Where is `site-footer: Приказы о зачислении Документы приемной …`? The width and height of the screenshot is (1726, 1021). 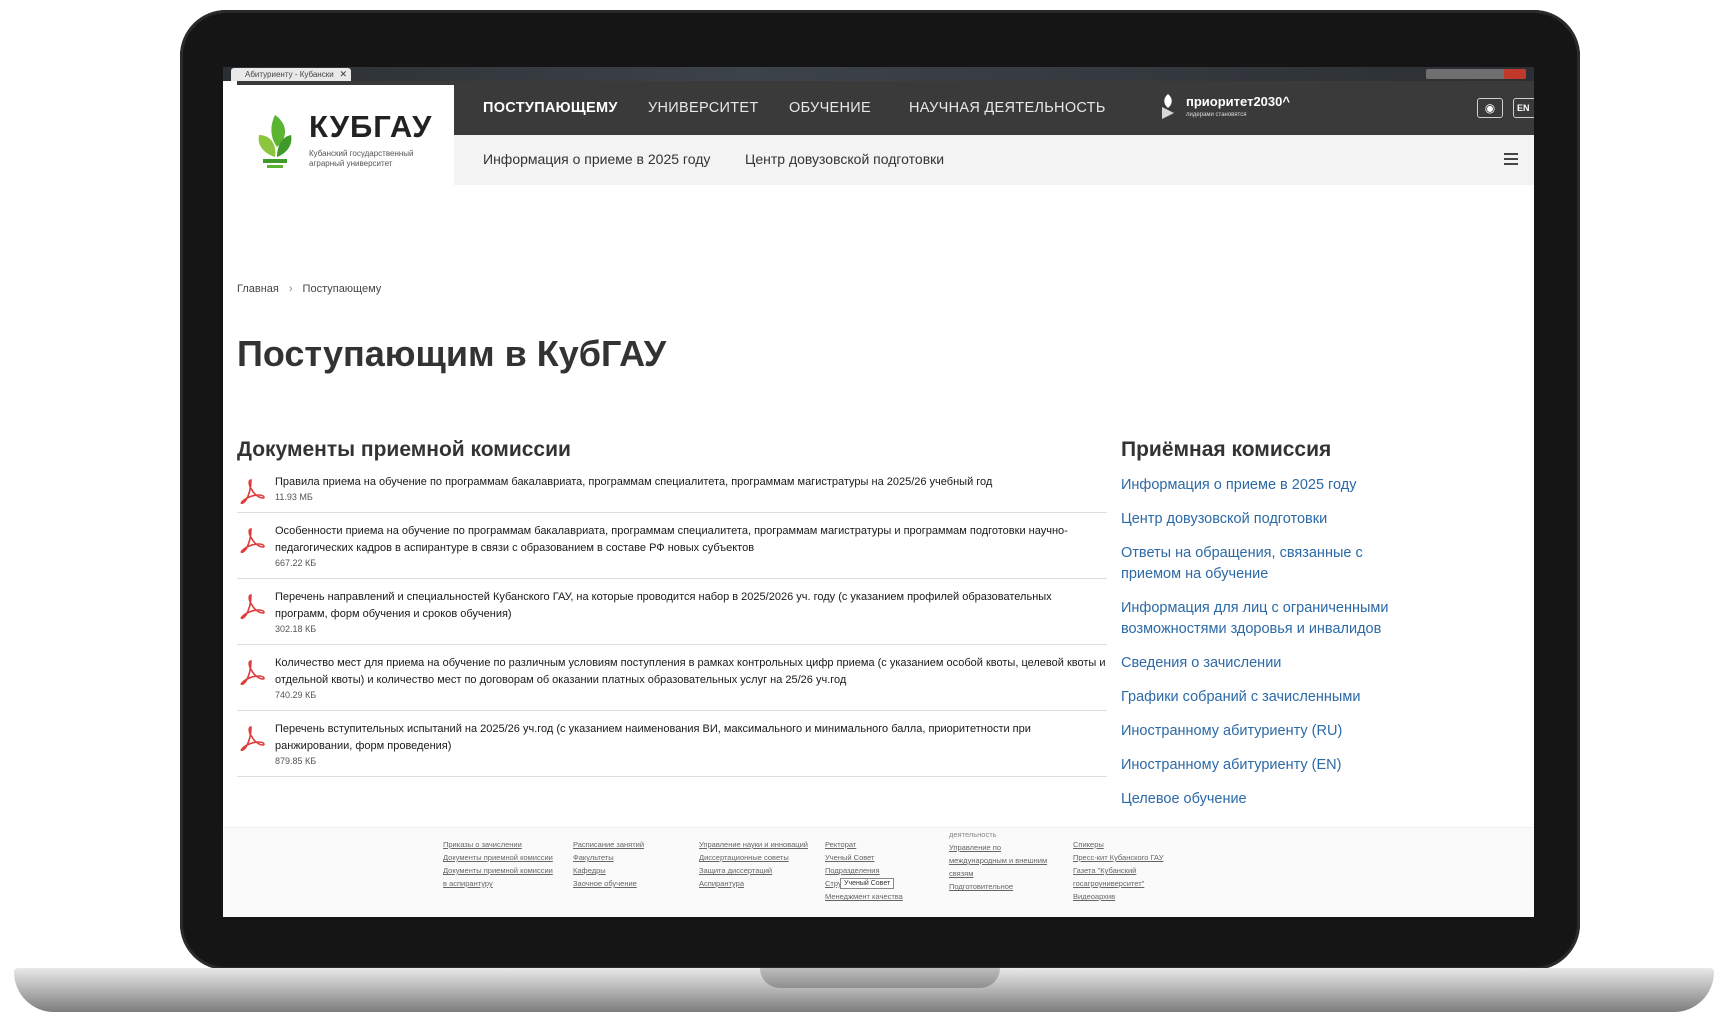
site-footer: Приказы о зачислении Документы приемной … is located at coordinates (878, 872).